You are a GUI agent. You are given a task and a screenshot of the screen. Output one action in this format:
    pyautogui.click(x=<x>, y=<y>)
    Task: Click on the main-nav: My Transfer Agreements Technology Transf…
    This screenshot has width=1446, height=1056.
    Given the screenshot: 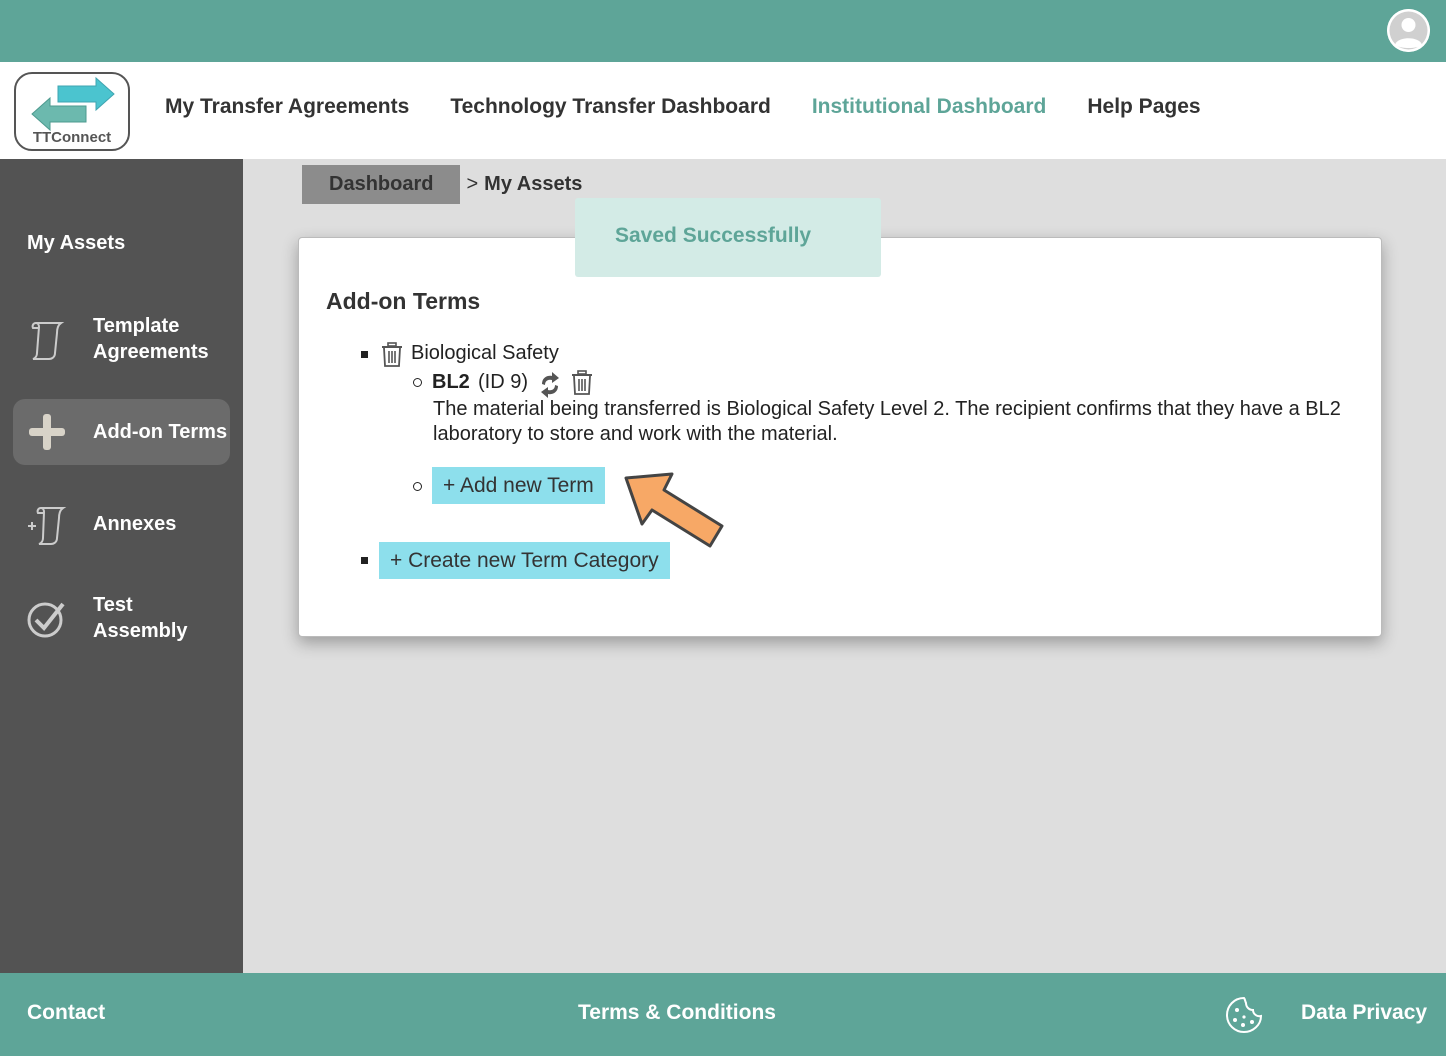 What is the action you would take?
    pyautogui.click(x=703, y=107)
    